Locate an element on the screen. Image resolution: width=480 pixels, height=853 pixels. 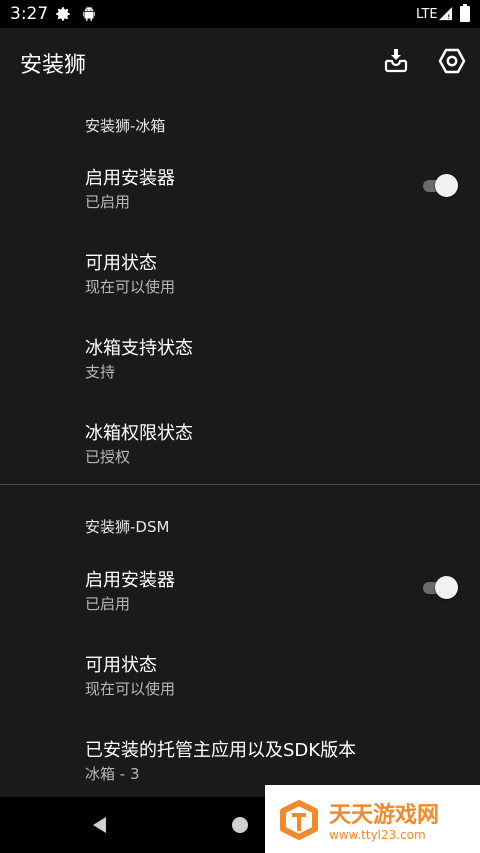
watermark-name: 天天游戏网 is located at coordinates (384, 815).